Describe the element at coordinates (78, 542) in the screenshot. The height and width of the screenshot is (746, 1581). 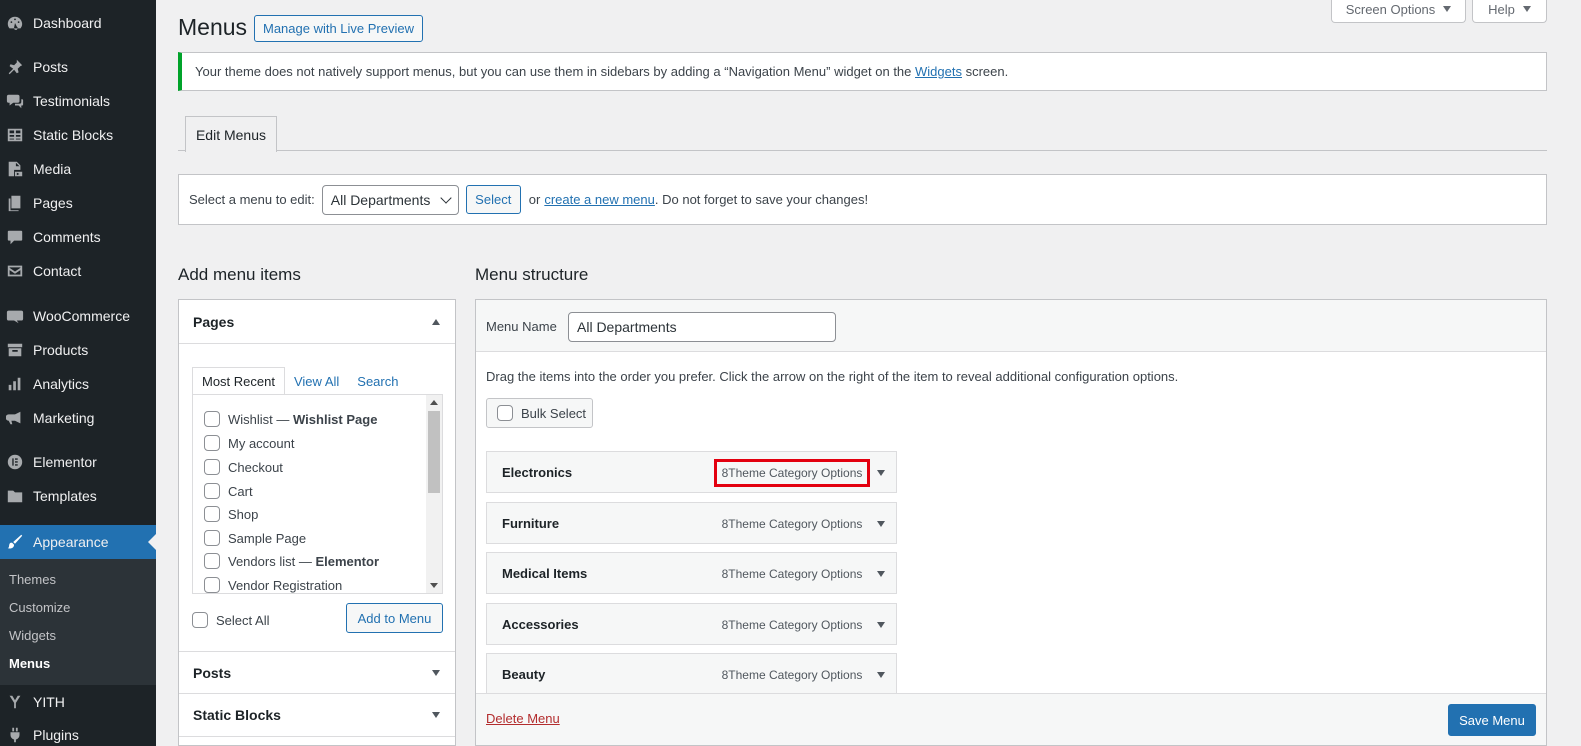
I see `nav-appearance: Appearance` at that location.